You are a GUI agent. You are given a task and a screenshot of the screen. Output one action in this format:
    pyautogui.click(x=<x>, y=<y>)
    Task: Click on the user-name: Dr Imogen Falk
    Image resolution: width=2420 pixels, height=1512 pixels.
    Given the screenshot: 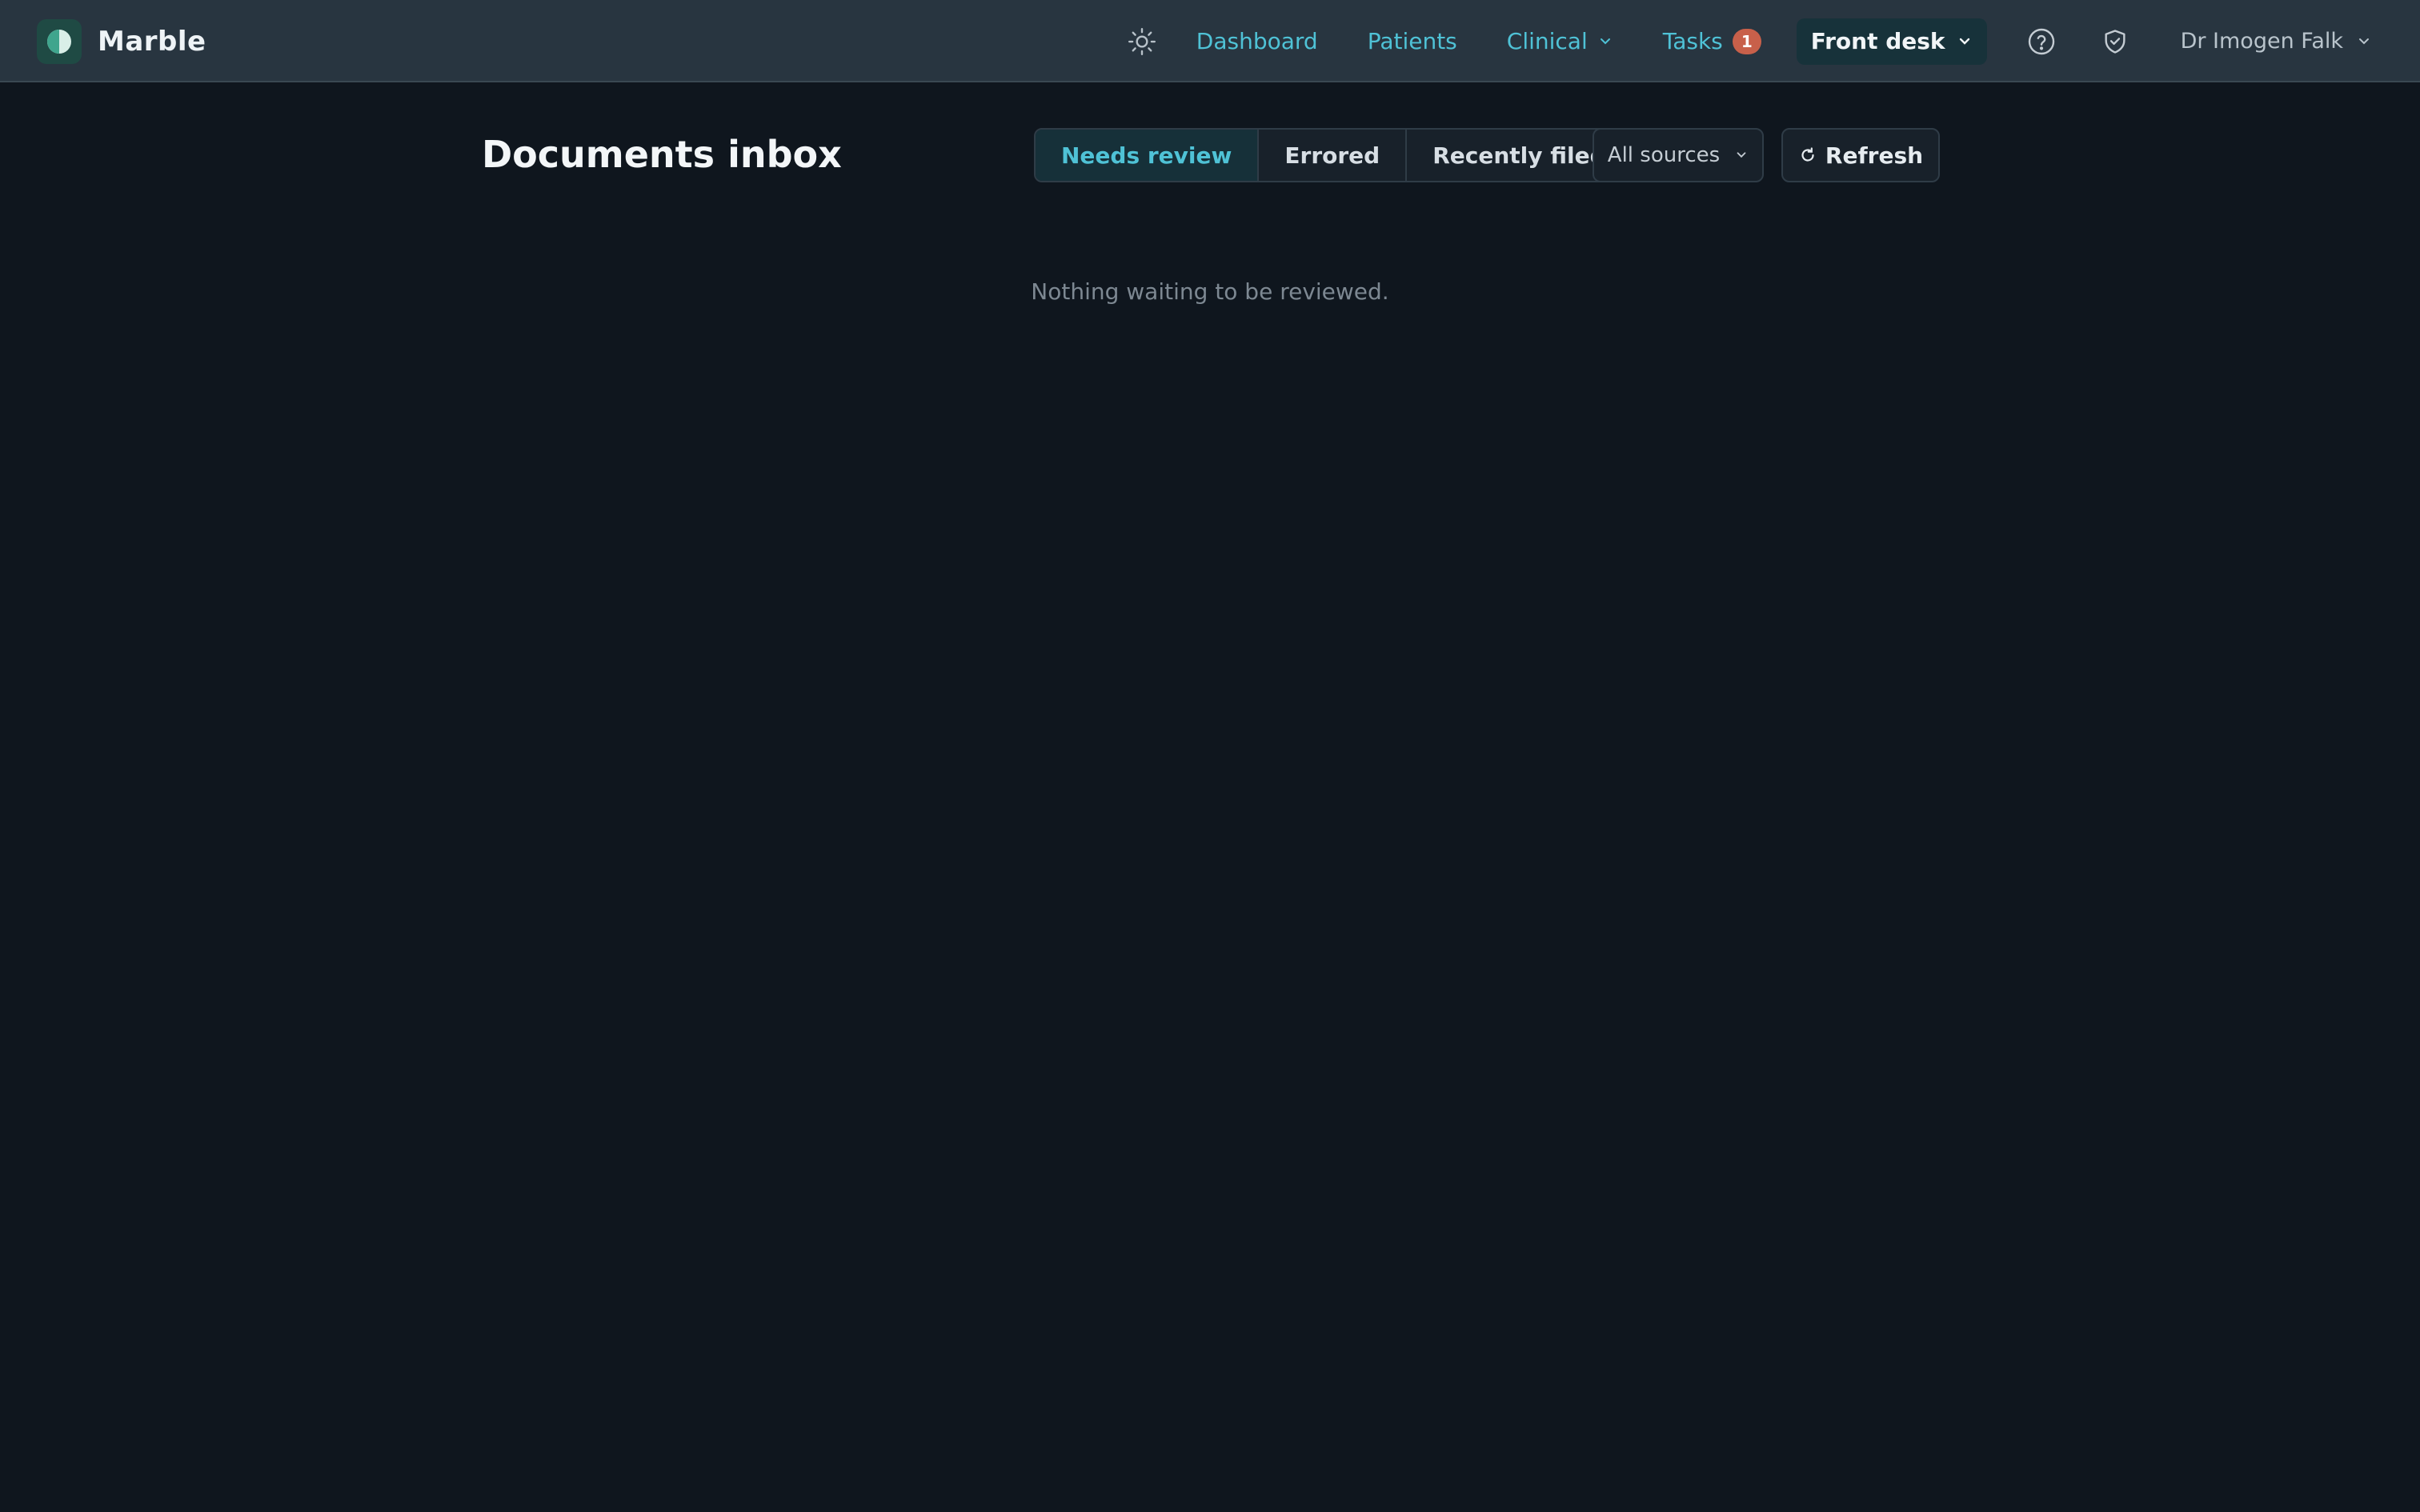 What is the action you would take?
    pyautogui.click(x=2261, y=41)
    